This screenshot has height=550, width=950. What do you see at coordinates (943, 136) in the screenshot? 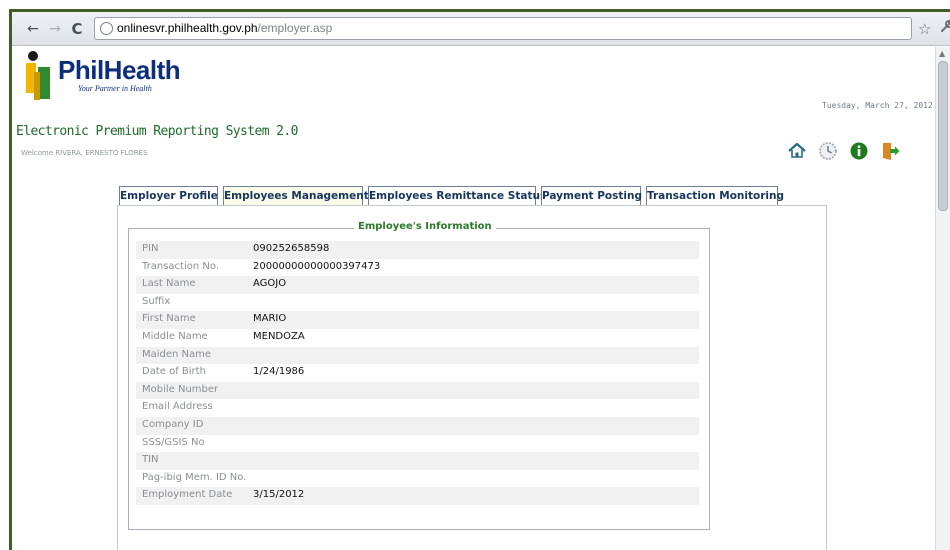
I see `scroll-thumb` at bounding box center [943, 136].